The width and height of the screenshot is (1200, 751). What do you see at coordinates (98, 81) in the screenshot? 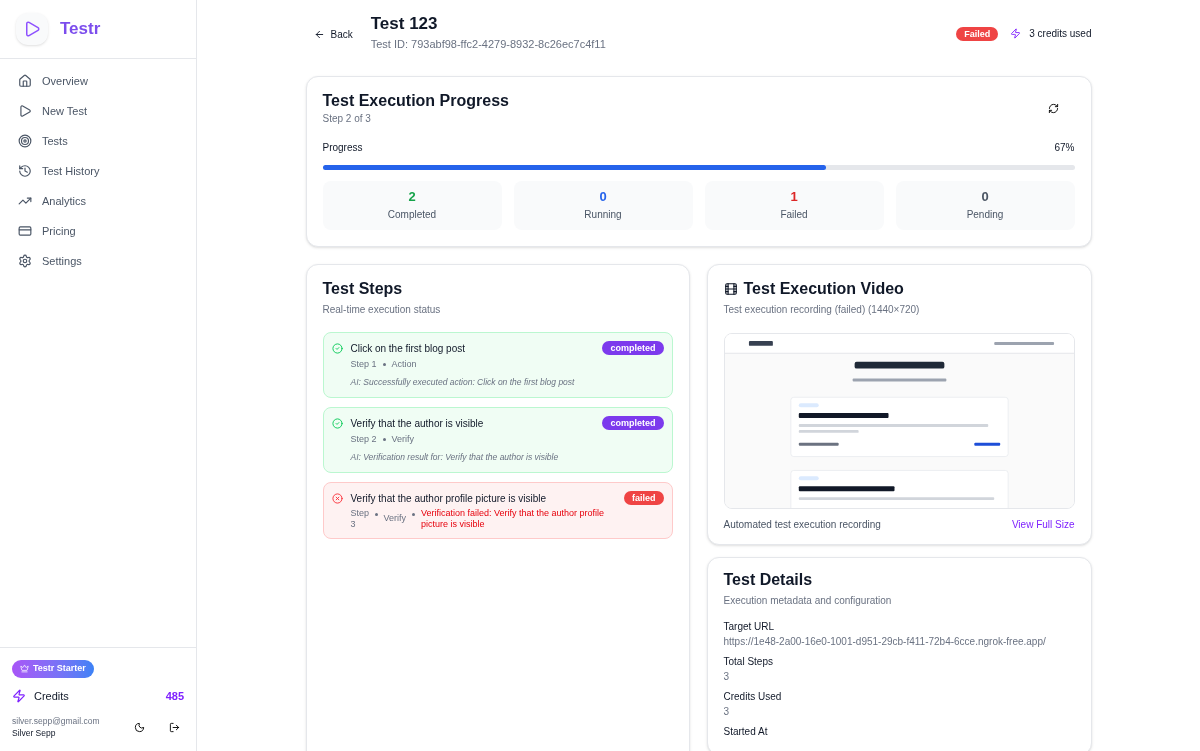
I see `nav-item: Overview` at bounding box center [98, 81].